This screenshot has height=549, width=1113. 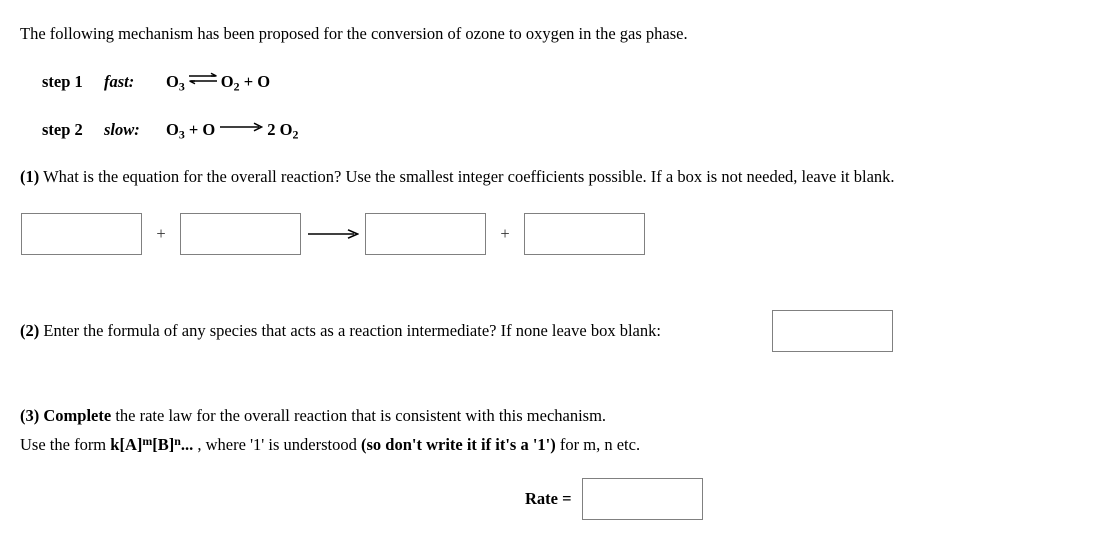 I want to click on rate-law-bold-note: (so don't write it if it's a '1'), so click(x=458, y=444).